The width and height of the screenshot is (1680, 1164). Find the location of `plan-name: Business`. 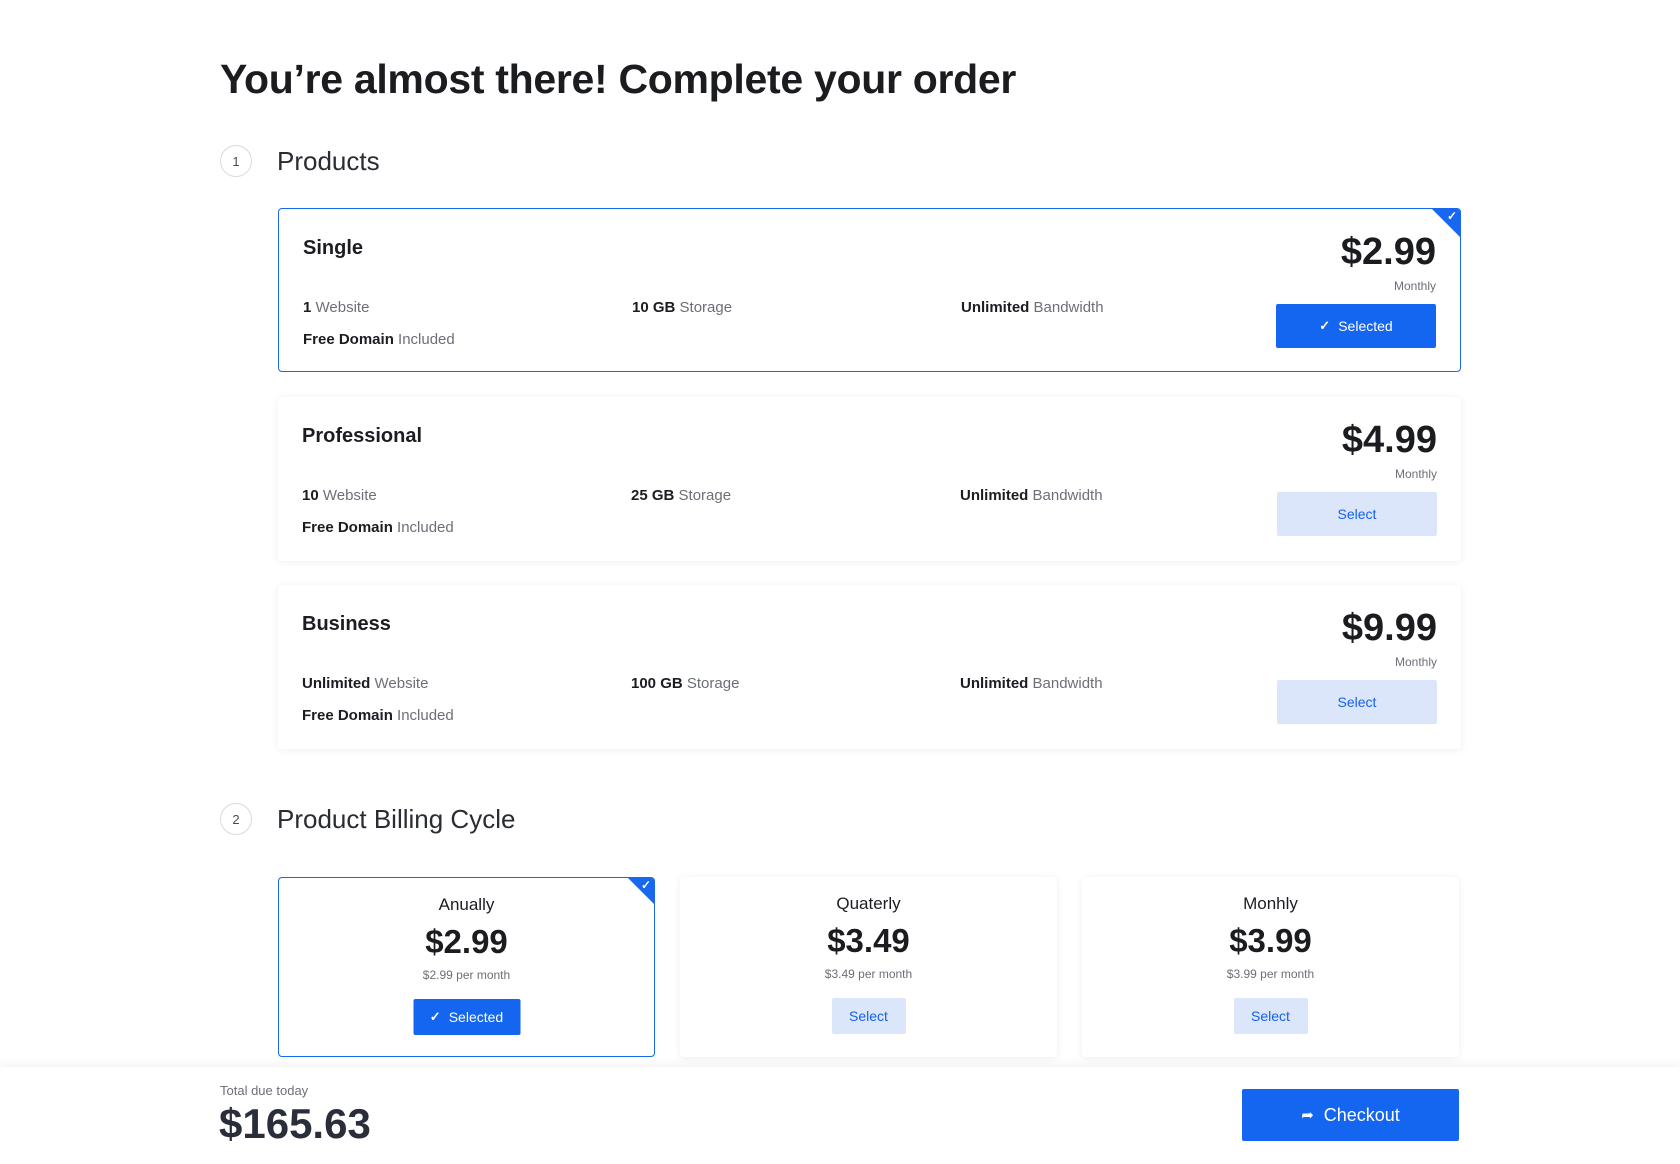

plan-name: Business is located at coordinates (346, 624).